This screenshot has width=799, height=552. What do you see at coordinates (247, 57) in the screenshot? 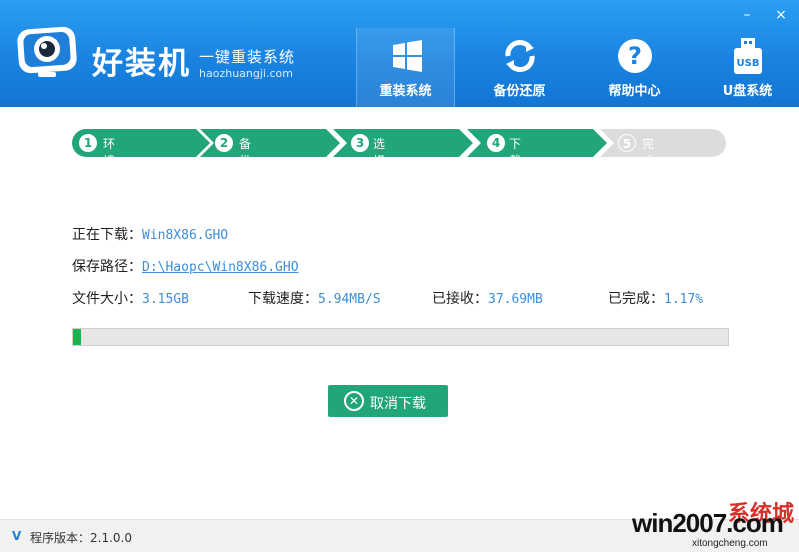
I see `brand-slogan: 一键重装系统` at bounding box center [247, 57].